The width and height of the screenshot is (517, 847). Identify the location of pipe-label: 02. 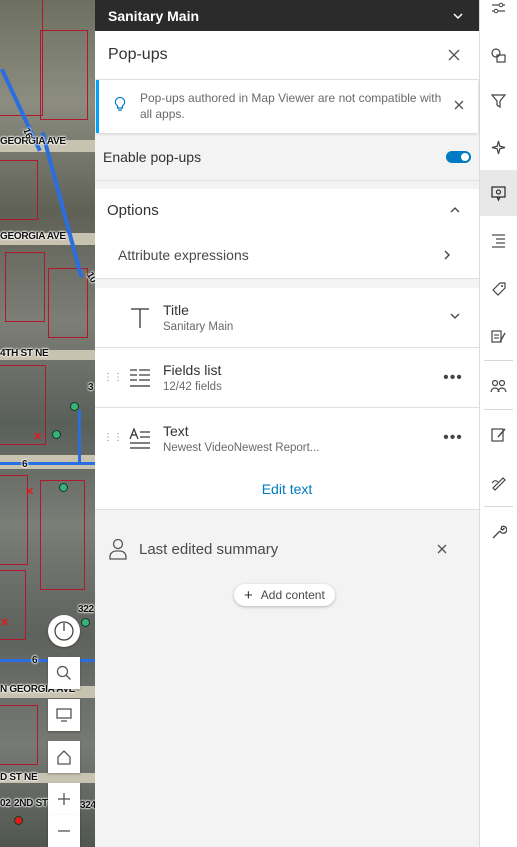
(5, 803).